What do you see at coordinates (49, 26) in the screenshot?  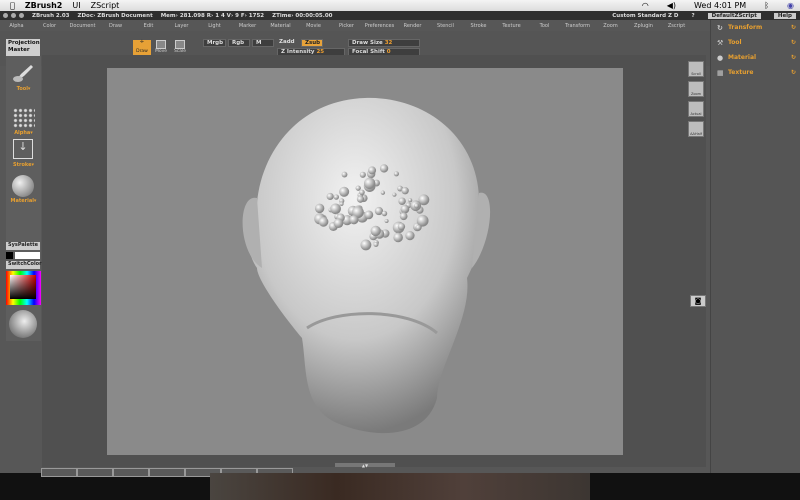 I see `menu-color: Color` at bounding box center [49, 26].